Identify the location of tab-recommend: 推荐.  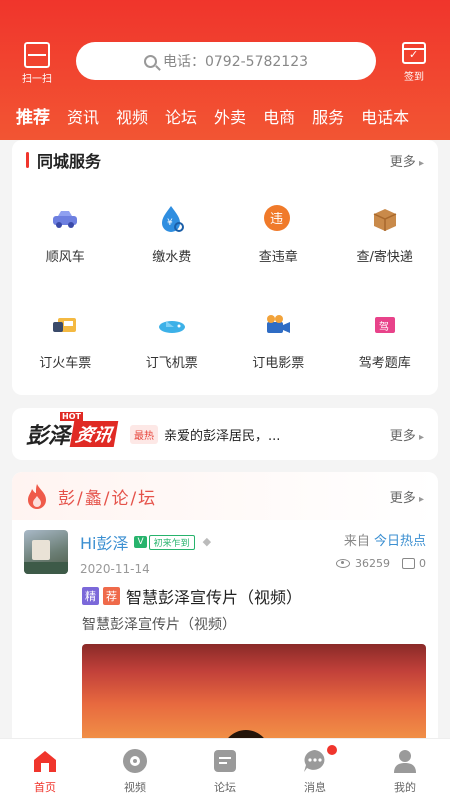
(33, 118).